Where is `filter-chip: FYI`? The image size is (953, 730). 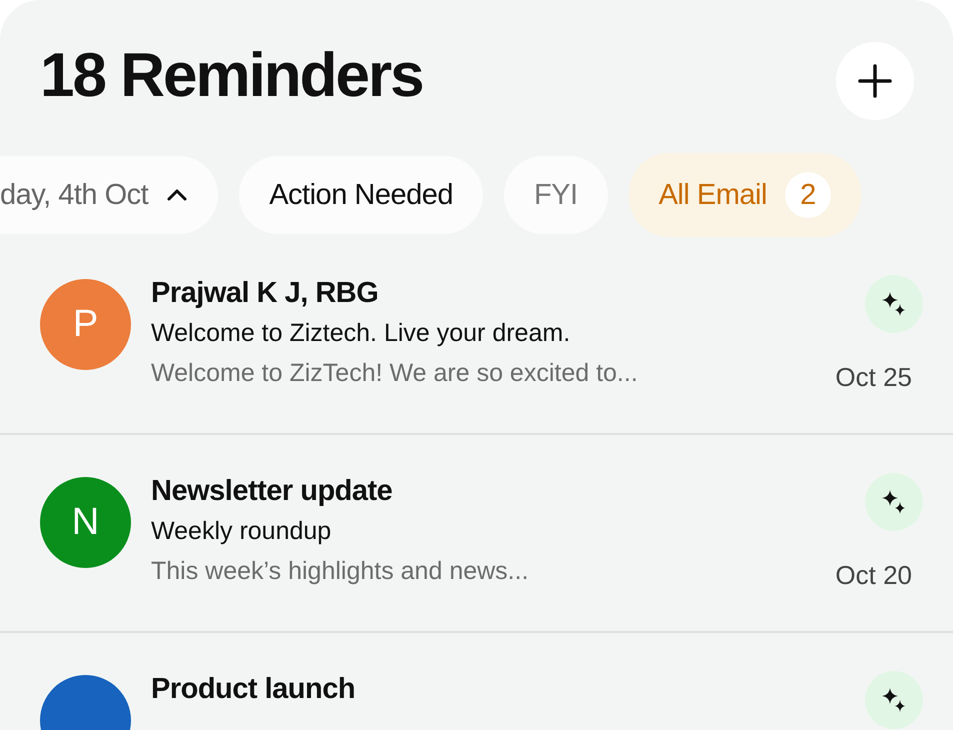
filter-chip: FYI is located at coordinates (556, 195).